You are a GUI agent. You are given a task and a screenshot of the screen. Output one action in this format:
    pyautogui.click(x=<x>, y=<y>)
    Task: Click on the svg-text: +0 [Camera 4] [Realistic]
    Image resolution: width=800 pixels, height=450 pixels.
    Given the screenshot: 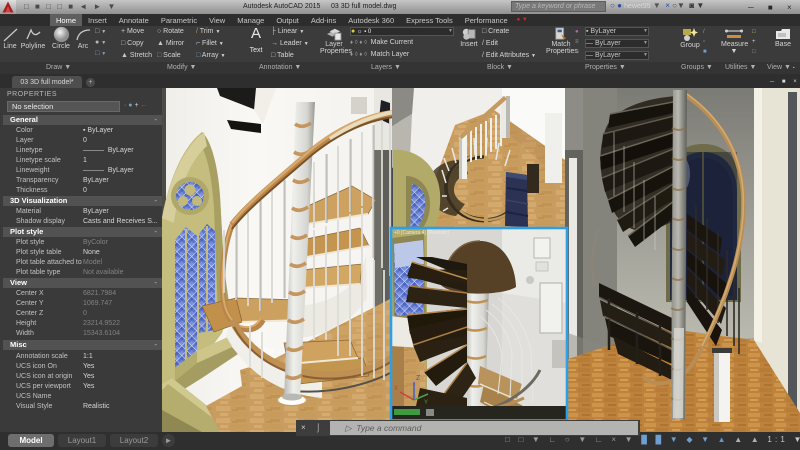 What is the action you would take?
    pyautogui.click(x=421, y=233)
    